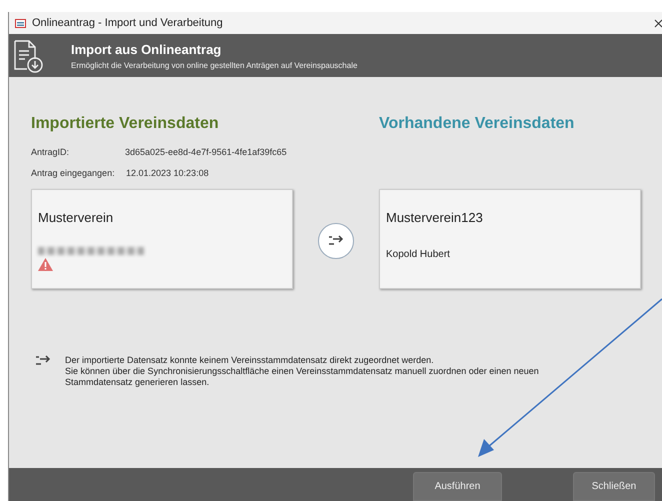  What do you see at coordinates (206, 152) in the screenshot?
I see `field-value: 3d65a025-ee8d-4e7f-9561-4fe1af39fc65` at bounding box center [206, 152].